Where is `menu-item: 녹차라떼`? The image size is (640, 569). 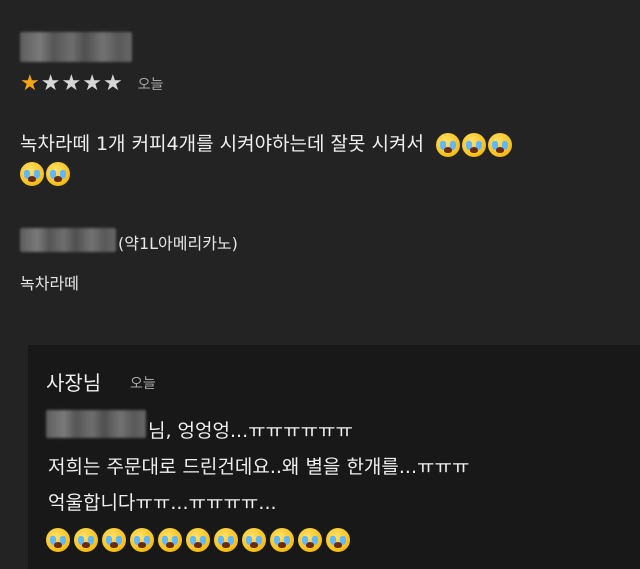
menu-item: 녹차라떼 is located at coordinates (49, 283).